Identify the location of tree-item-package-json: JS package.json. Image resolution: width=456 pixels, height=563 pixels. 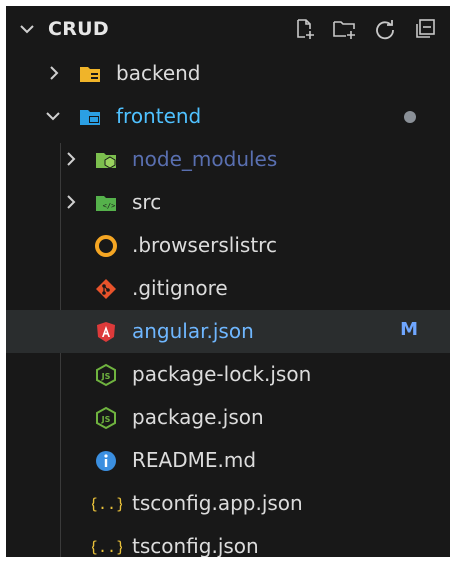
(228, 417).